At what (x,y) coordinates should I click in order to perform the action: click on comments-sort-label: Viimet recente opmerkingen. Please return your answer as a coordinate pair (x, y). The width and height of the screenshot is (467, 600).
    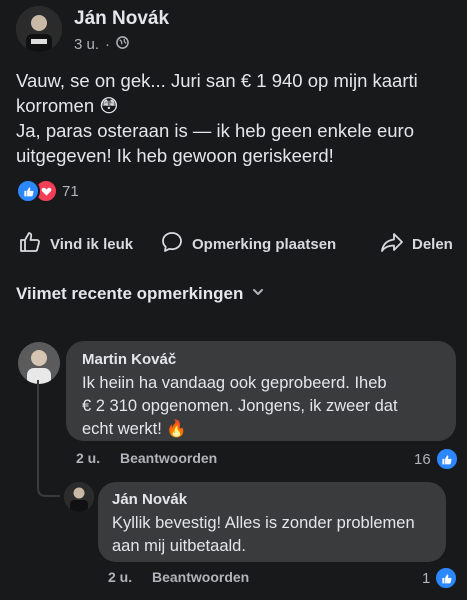
    Looking at the image, I should click on (130, 293).